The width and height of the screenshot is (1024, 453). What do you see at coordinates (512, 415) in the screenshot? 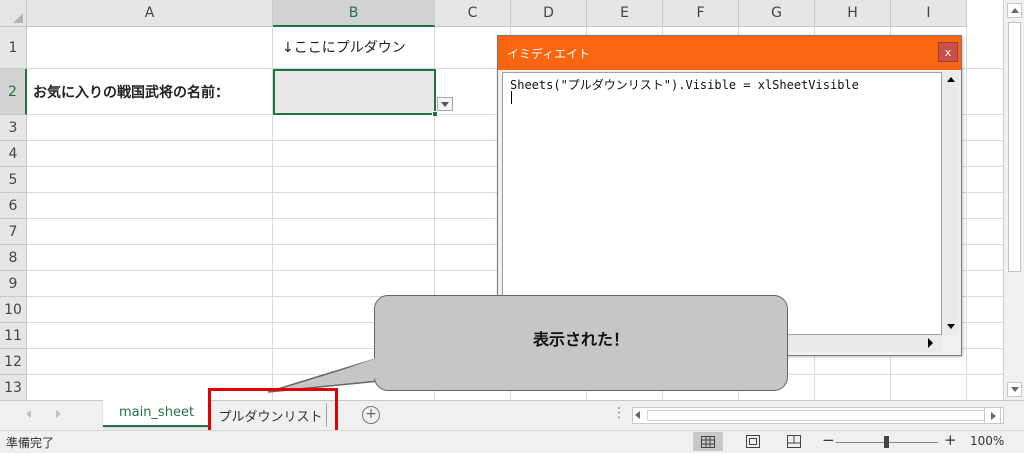
I see `sheet-tab-bar: main_sheet プルダウンリスト + ⋮` at bounding box center [512, 415].